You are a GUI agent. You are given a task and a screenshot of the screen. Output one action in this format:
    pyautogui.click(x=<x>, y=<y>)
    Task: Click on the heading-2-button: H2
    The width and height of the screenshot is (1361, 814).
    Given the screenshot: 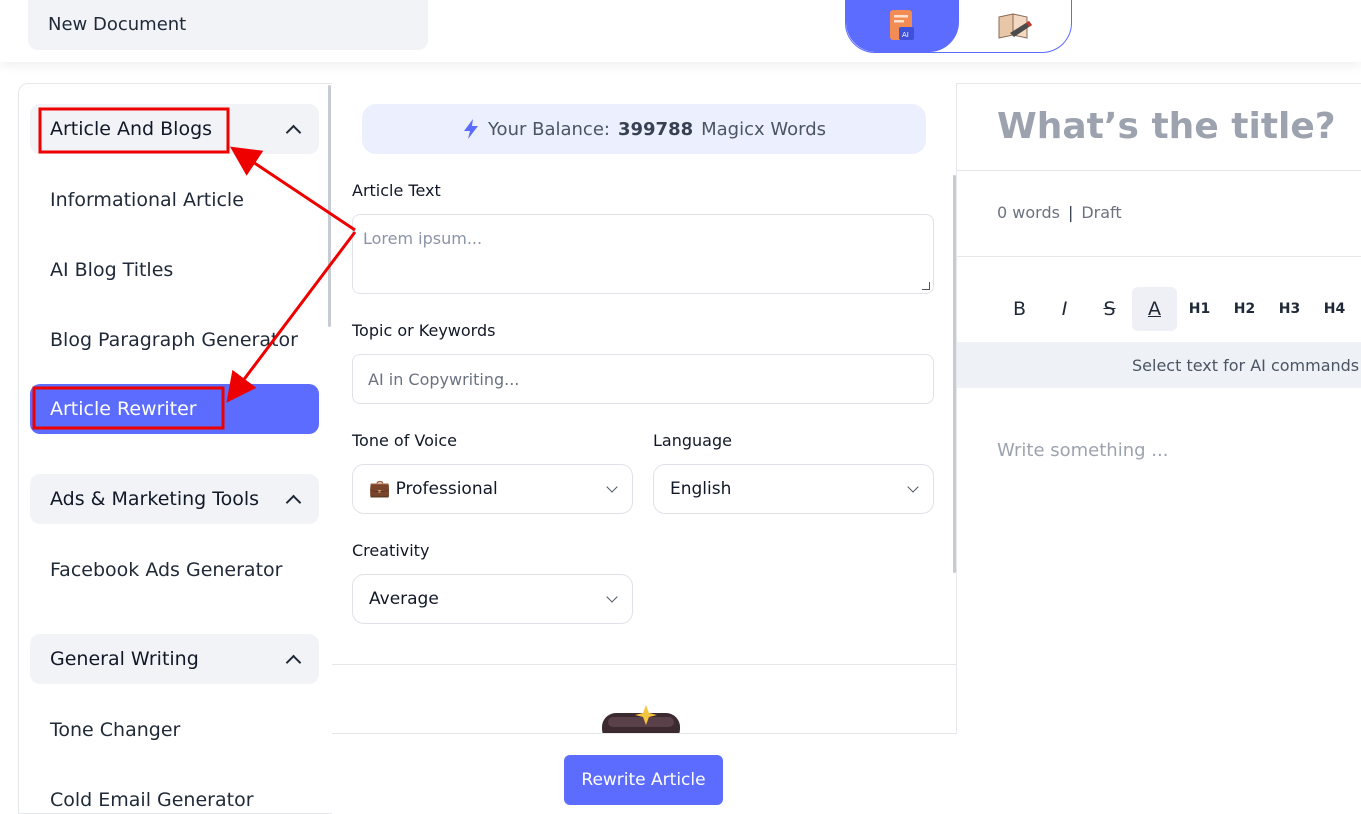 What is the action you would take?
    pyautogui.click(x=1244, y=309)
    